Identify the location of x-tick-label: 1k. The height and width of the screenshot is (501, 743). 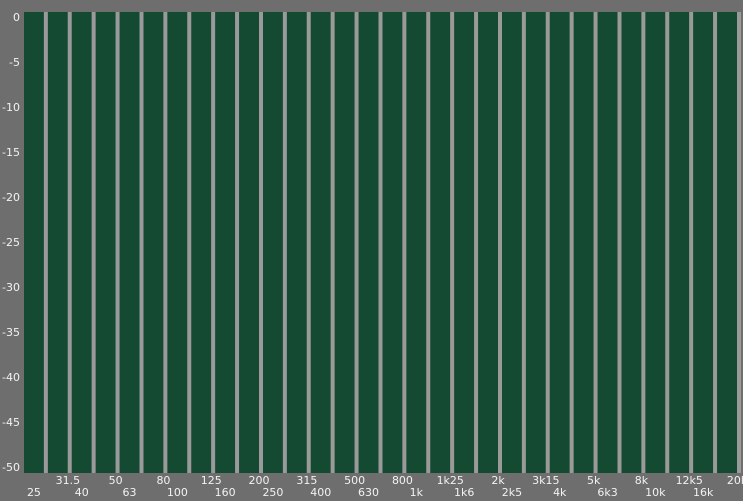
(417, 492).